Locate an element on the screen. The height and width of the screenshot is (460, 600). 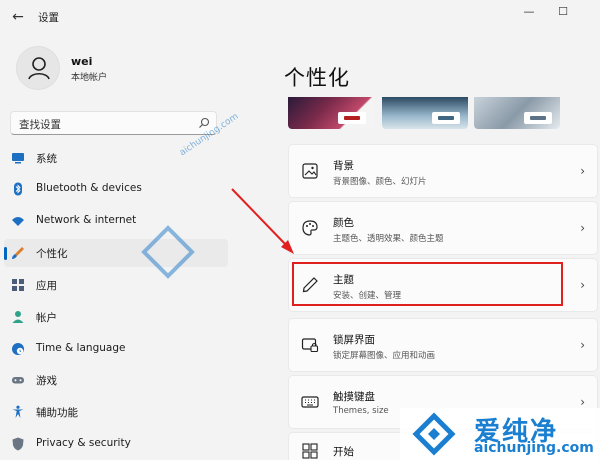
theme-previews is located at coordinates (443, 113).